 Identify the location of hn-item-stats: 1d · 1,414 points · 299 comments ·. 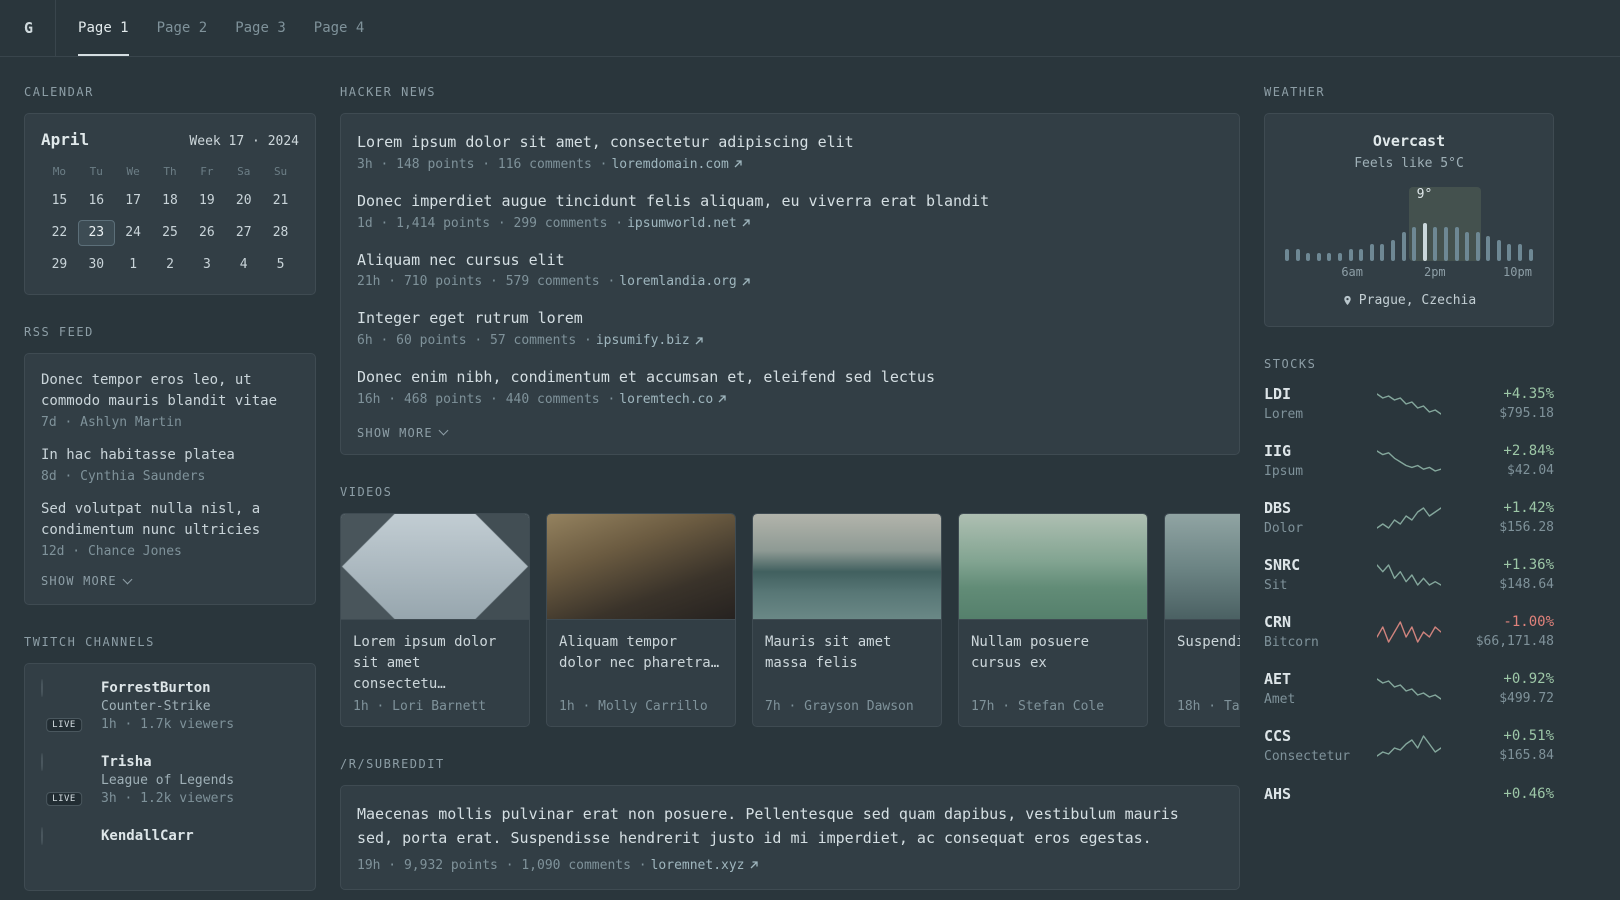
(490, 223).